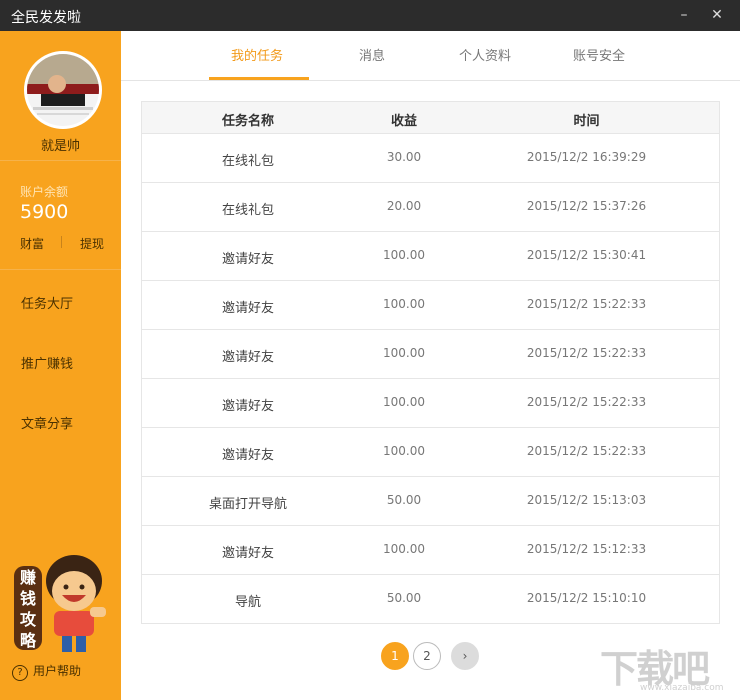  Describe the element at coordinates (430, 158) in the screenshot. I see `table-row: 在线礼包 30.00 2015/12/2 16:39:29` at that location.